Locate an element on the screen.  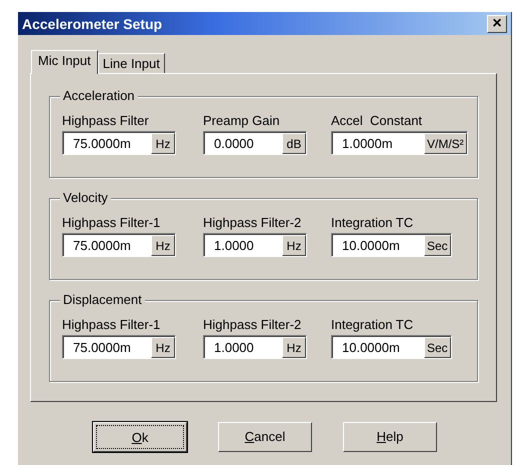
field-label: Highpass Filter is located at coordinates (106, 120).